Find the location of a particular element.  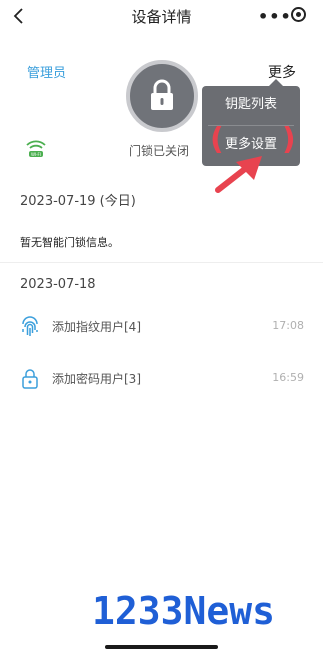

watermark-text: 1233News is located at coordinates (183, 610).